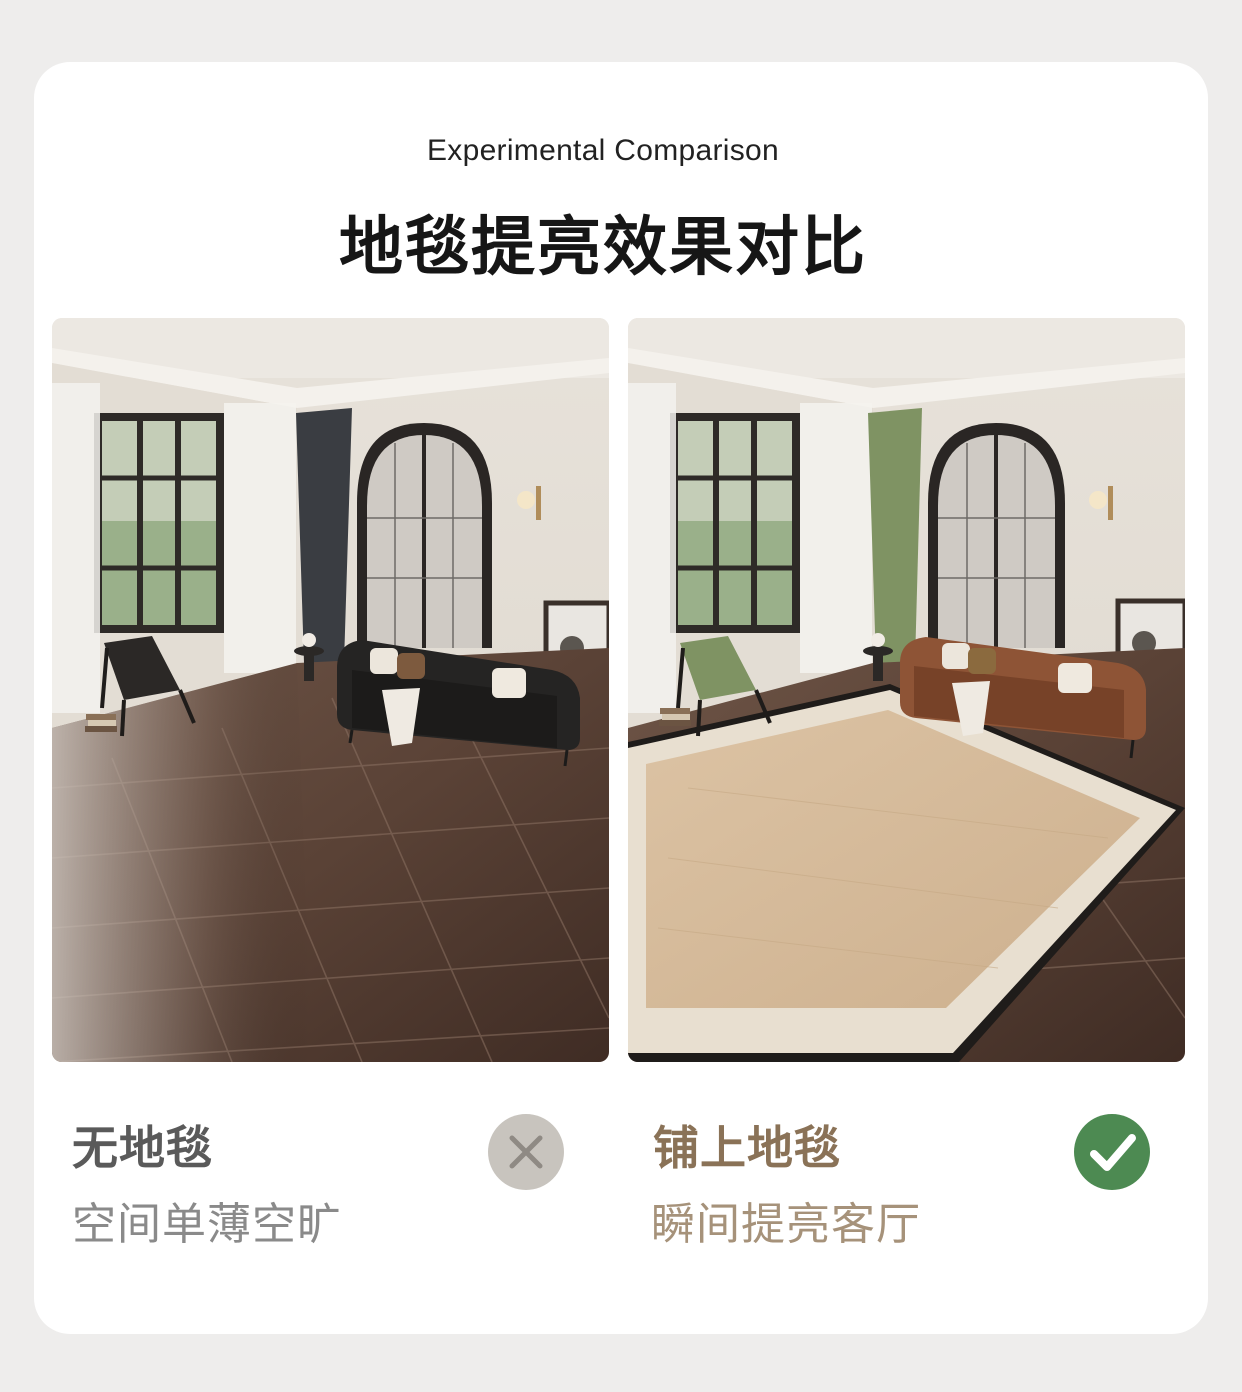 The width and height of the screenshot is (1242, 1392). What do you see at coordinates (526, 1152) in the screenshot?
I see `x-icon` at bounding box center [526, 1152].